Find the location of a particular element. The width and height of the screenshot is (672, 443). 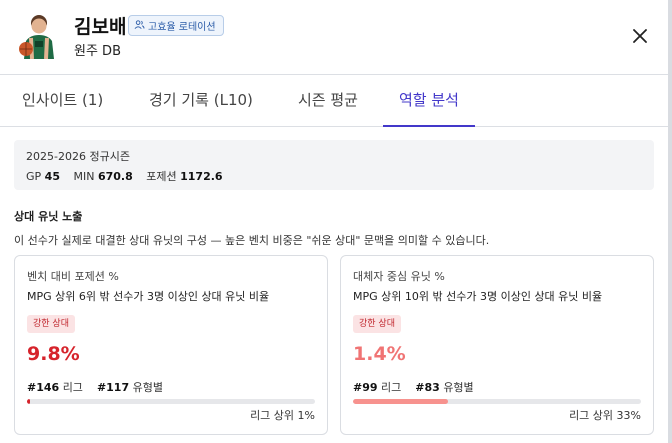

close-button is located at coordinates (640, 36).